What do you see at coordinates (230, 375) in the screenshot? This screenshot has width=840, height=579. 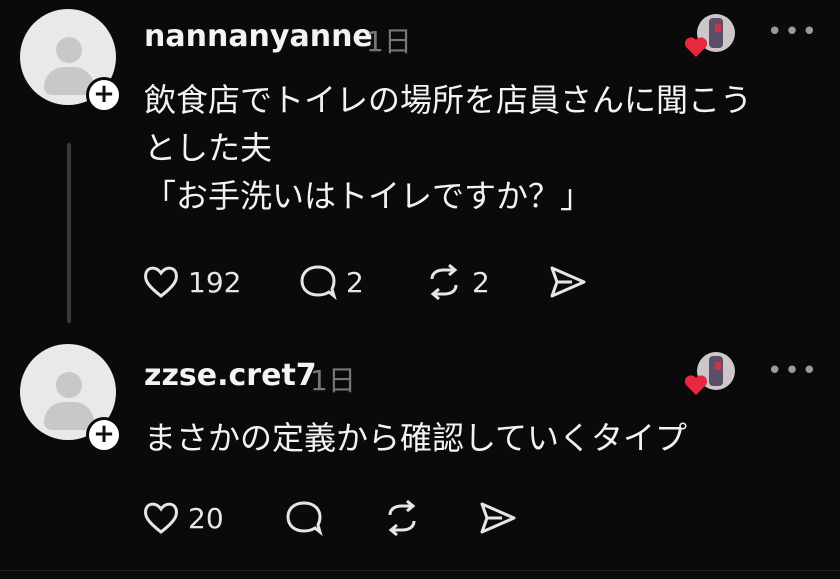 I see `username: zzse.cret7` at bounding box center [230, 375].